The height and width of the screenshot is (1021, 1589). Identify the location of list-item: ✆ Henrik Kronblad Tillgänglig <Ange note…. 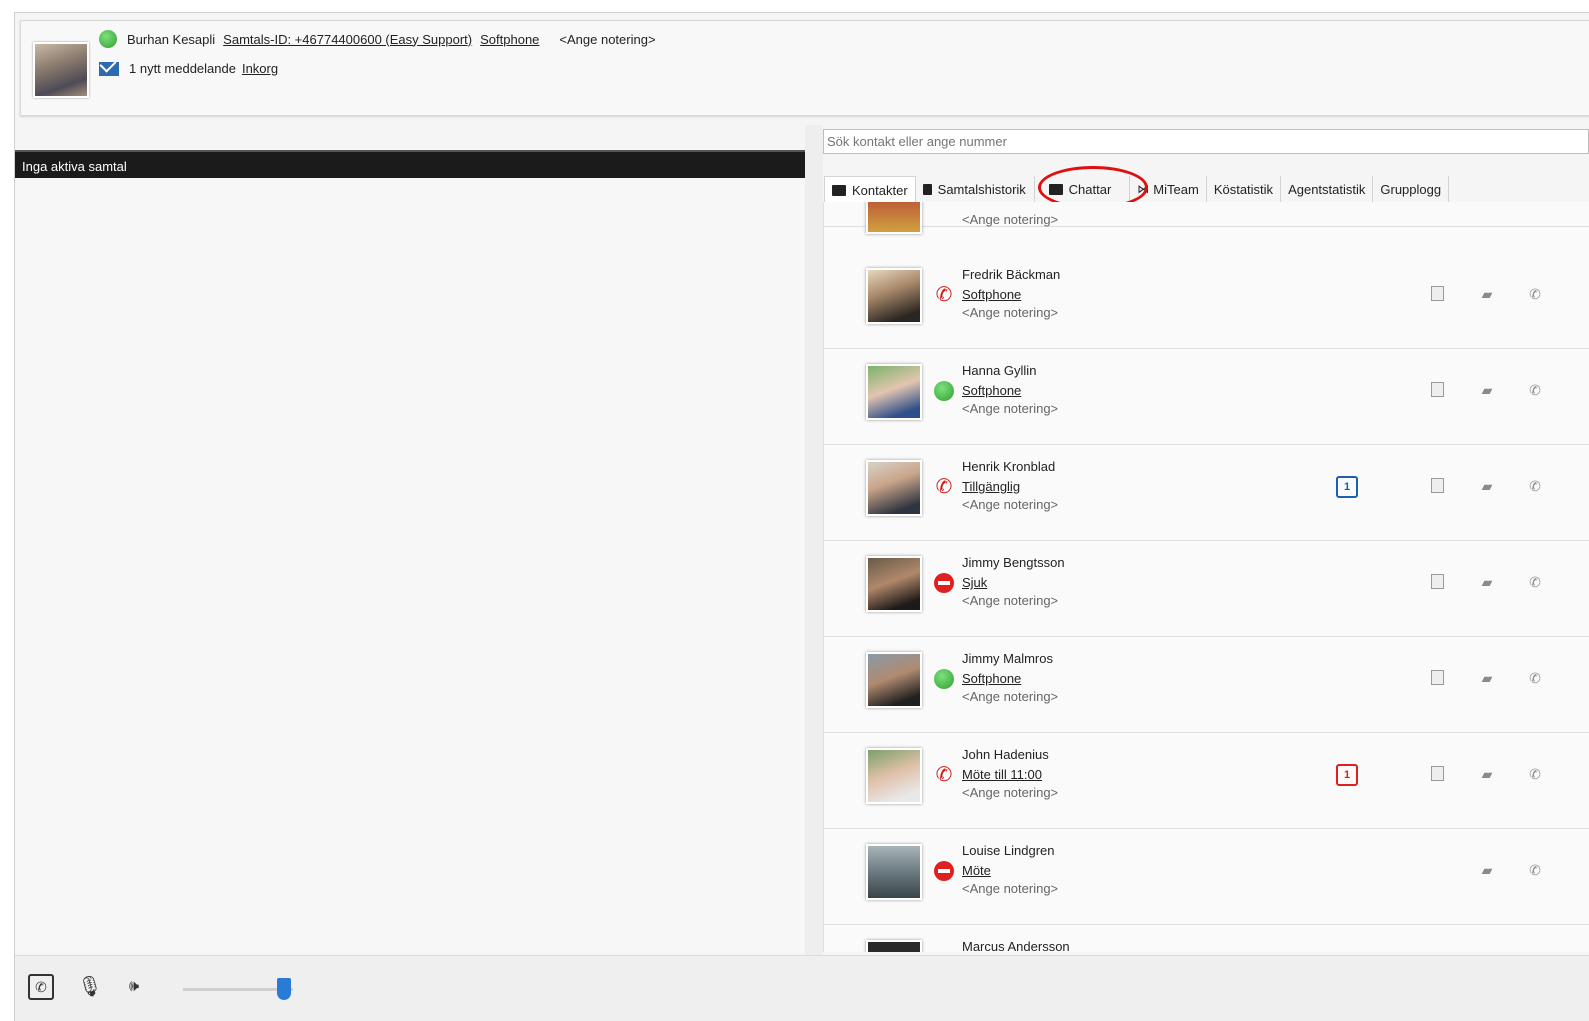
(1206, 492).